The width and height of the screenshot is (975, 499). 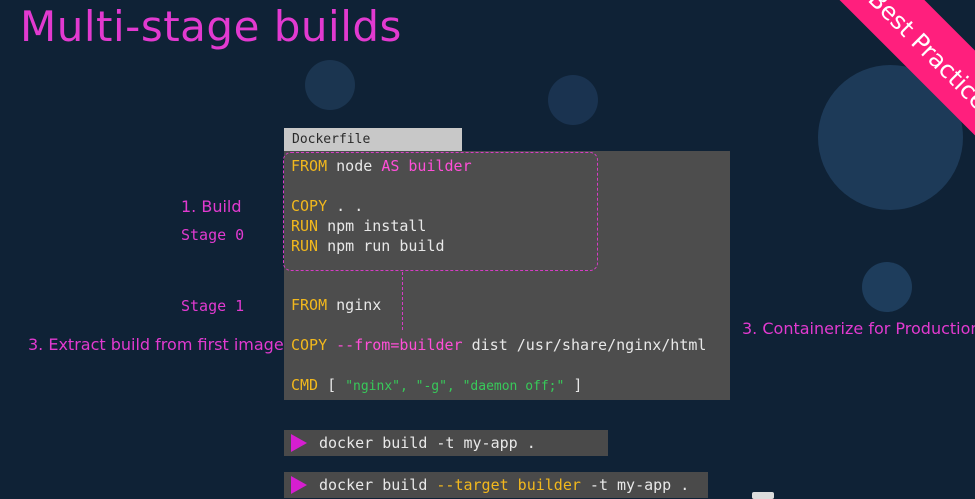 I want to click on annotation-stage-0: Stage 0, so click(x=213, y=235).